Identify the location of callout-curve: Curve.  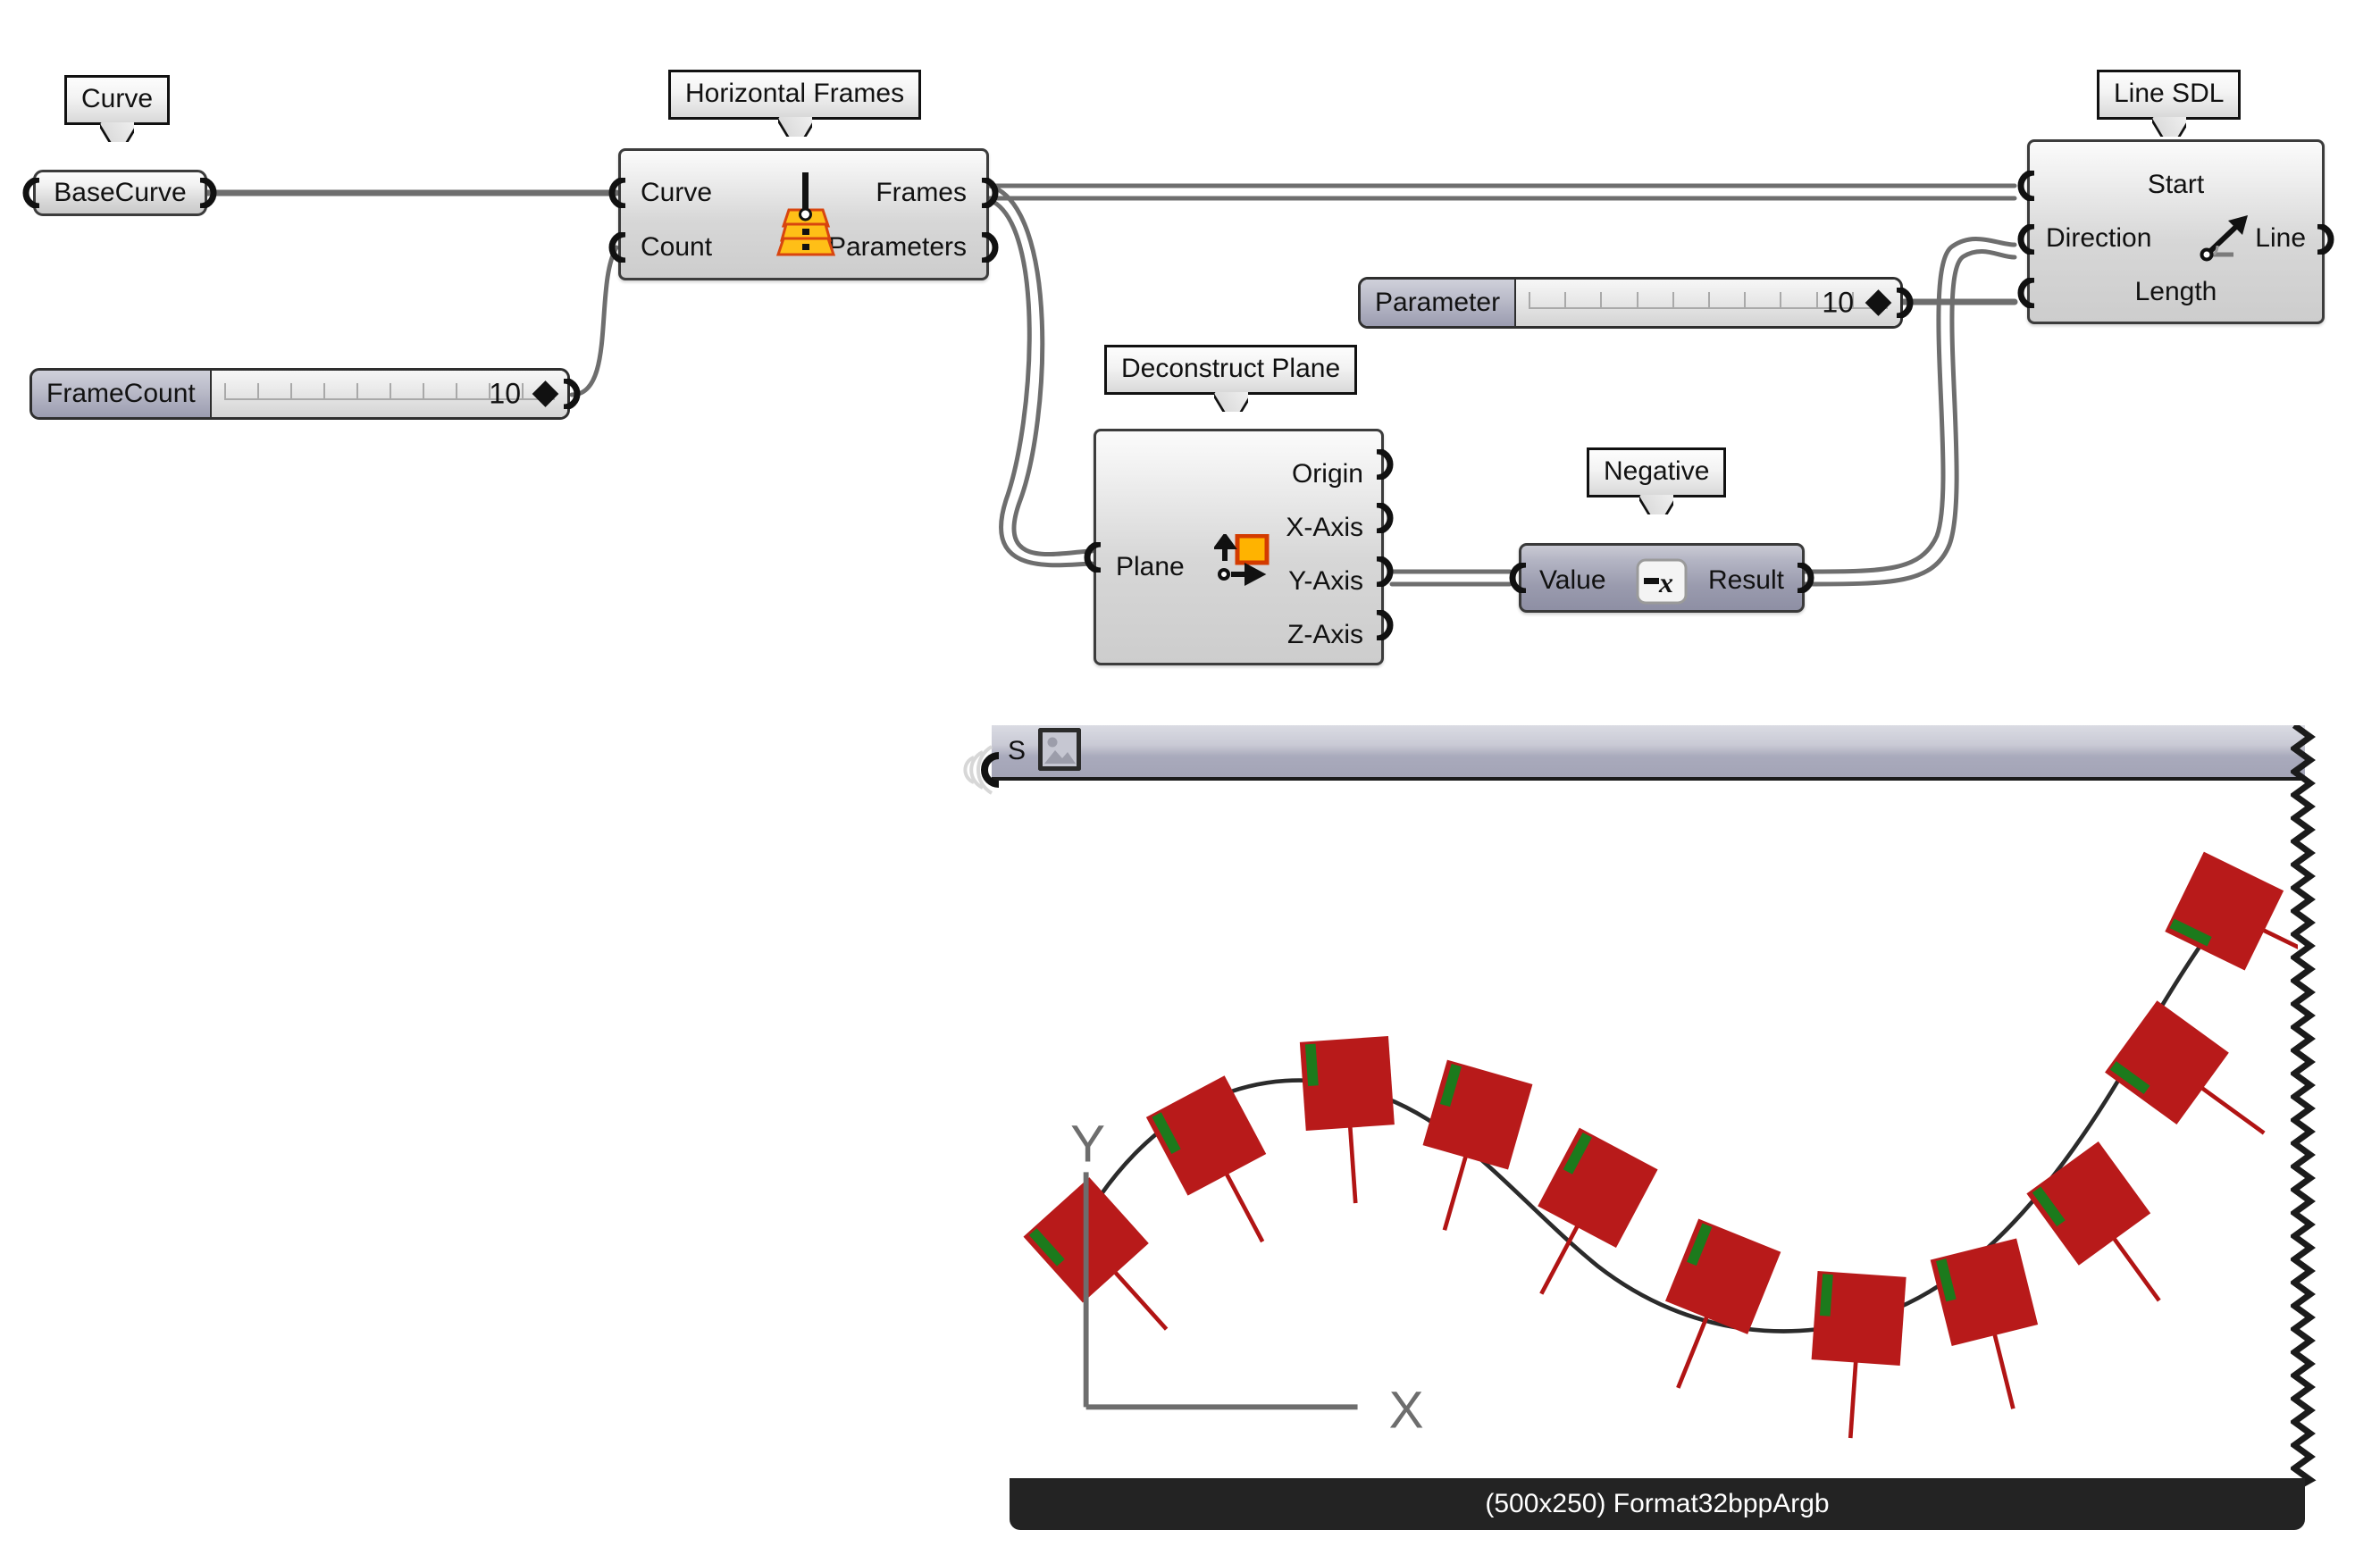
(117, 100).